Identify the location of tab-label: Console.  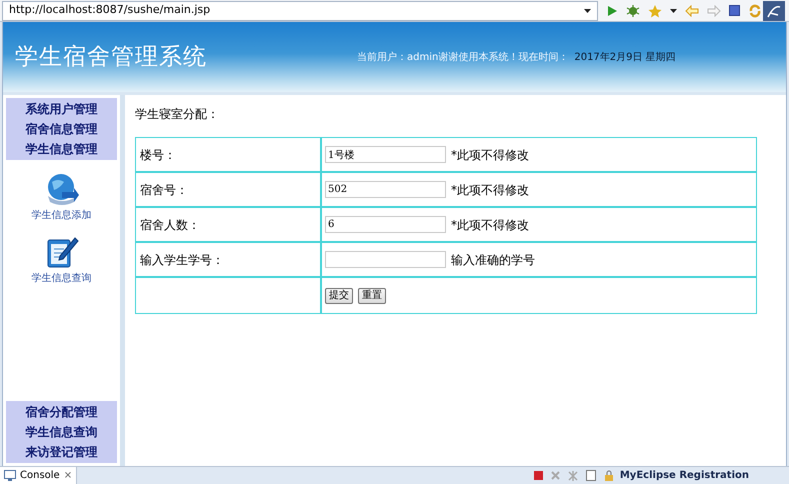
(40, 476).